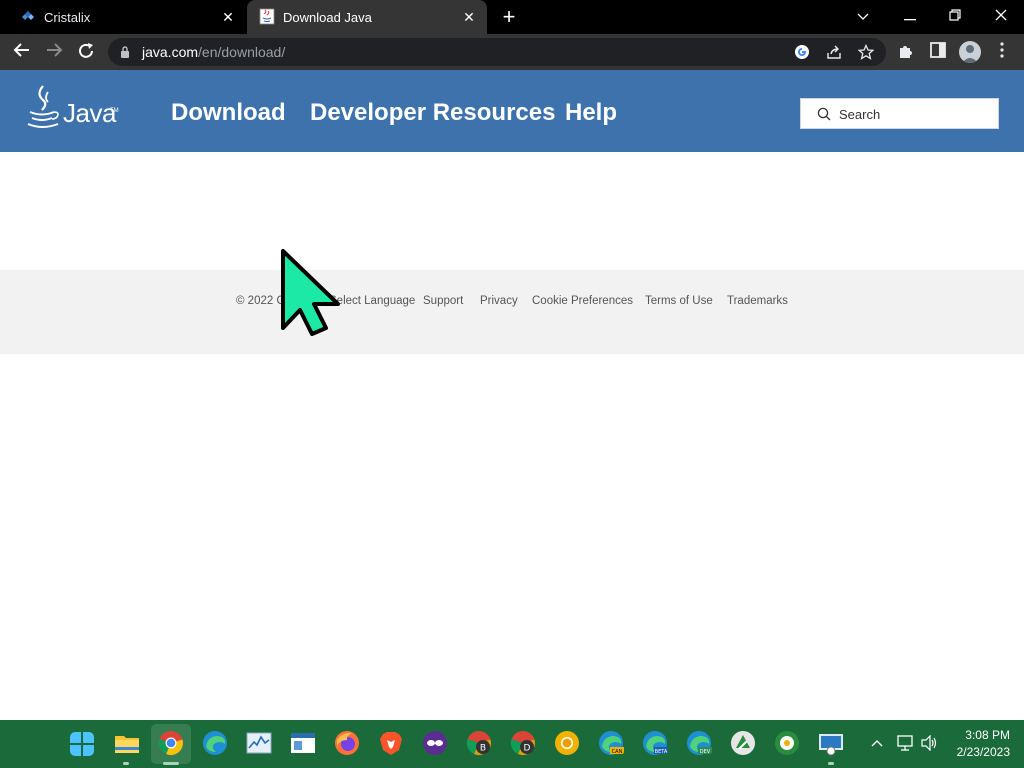  Describe the element at coordinates (834, 52) in the screenshot. I see `share-icon` at that location.